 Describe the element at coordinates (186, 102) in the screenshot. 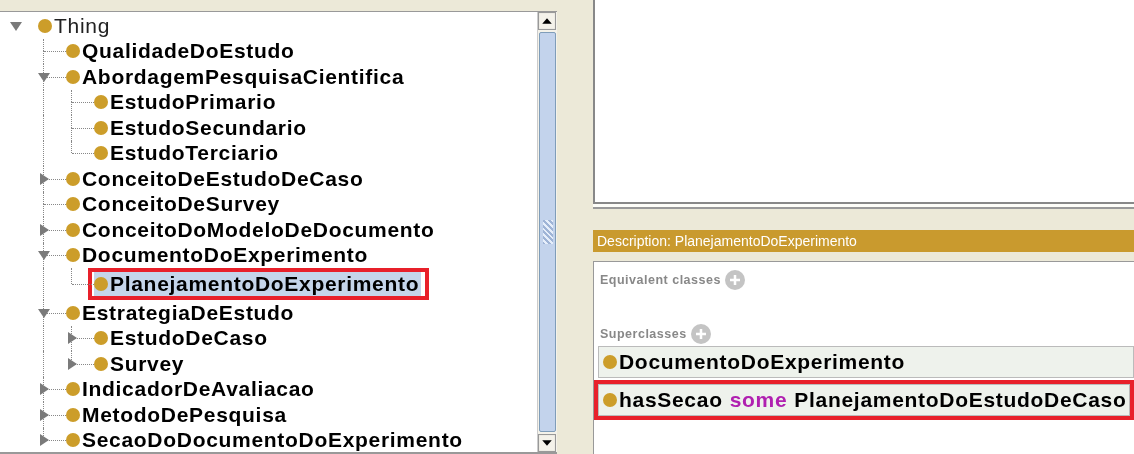

I see `class-tree-item: EstudoPrimario` at that location.